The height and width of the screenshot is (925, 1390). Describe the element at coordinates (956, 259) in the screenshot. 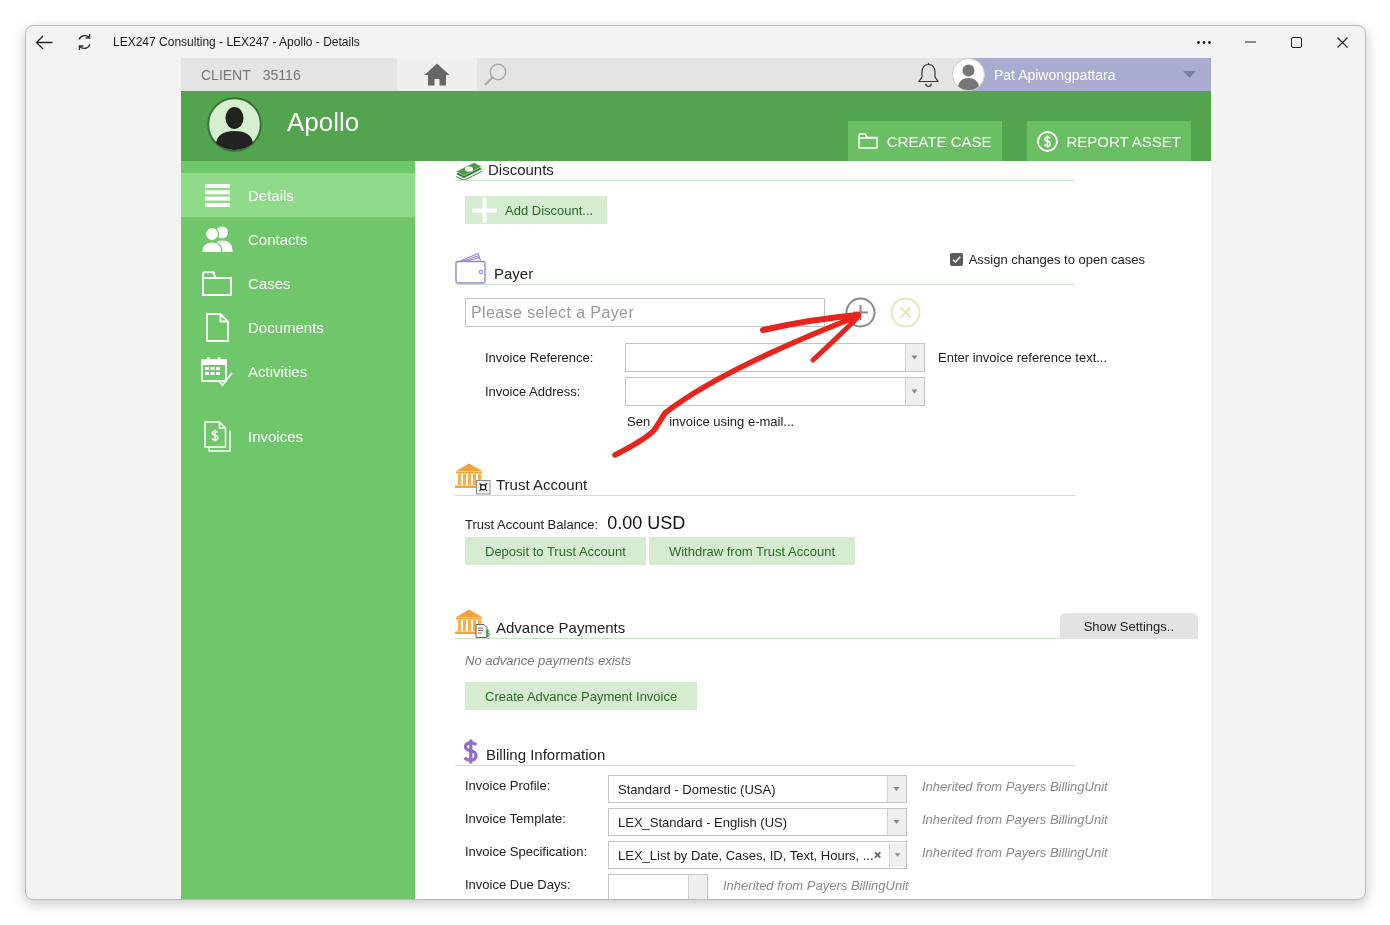

I see `checkbox` at that location.